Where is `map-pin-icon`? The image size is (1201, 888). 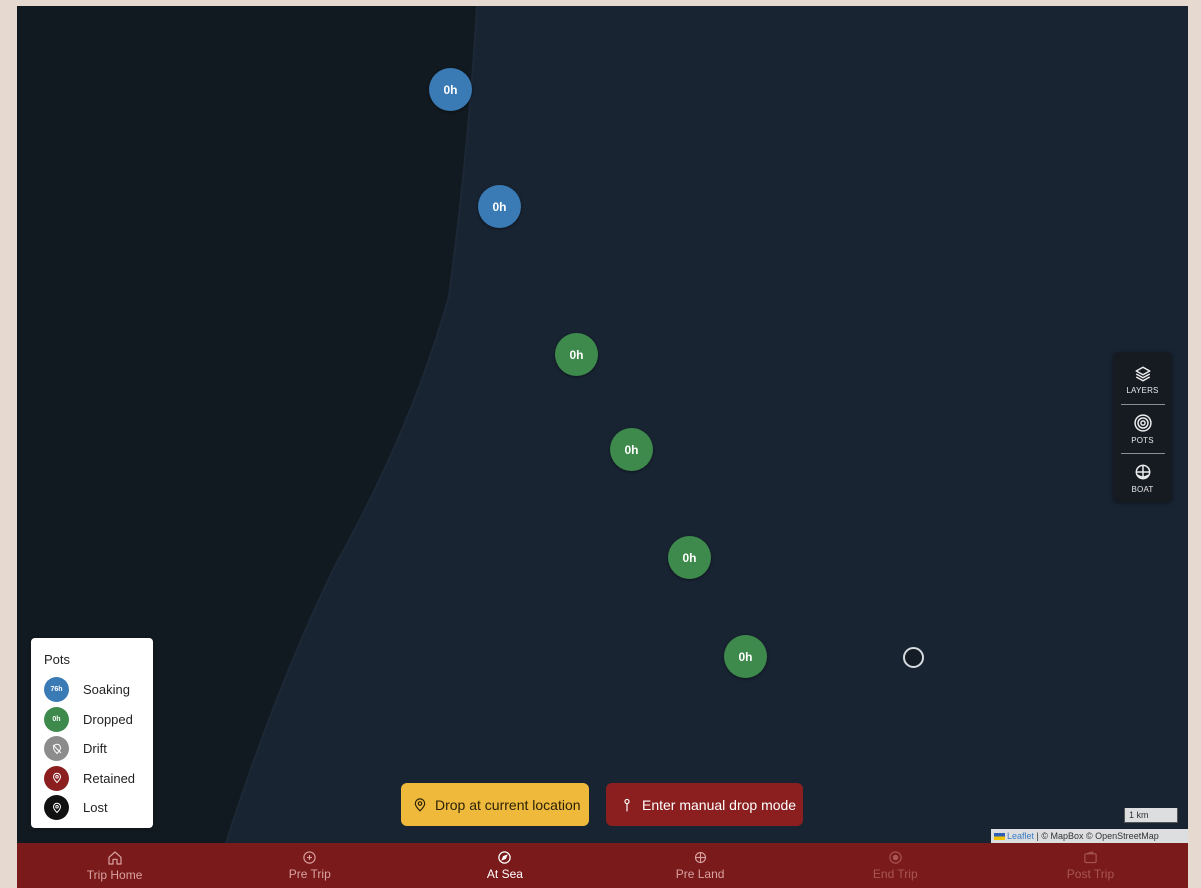
map-pin-icon is located at coordinates (420, 804).